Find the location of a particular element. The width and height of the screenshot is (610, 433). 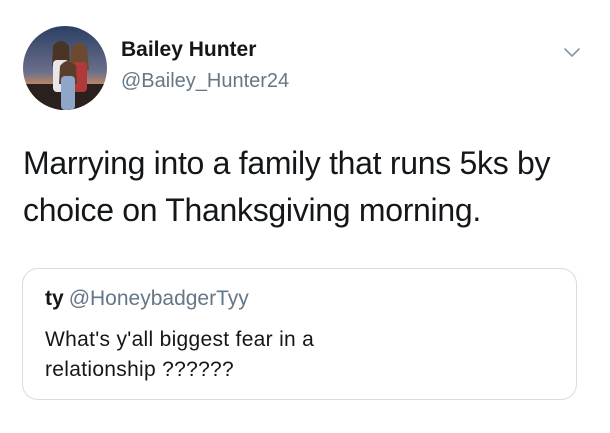

tweet-menu-button is located at coordinates (572, 53).